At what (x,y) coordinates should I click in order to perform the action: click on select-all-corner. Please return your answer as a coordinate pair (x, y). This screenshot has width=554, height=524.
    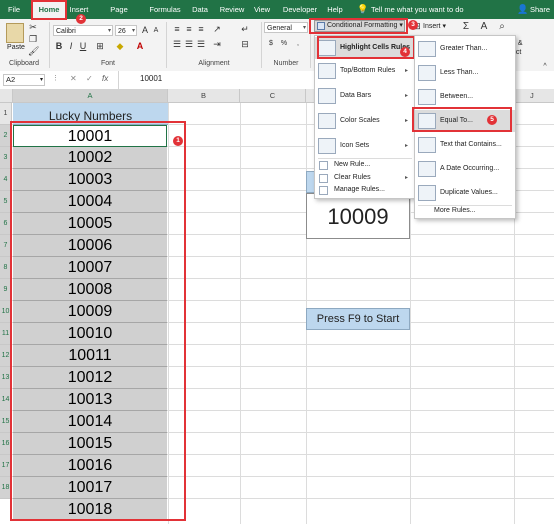
    Looking at the image, I should click on (6, 96).